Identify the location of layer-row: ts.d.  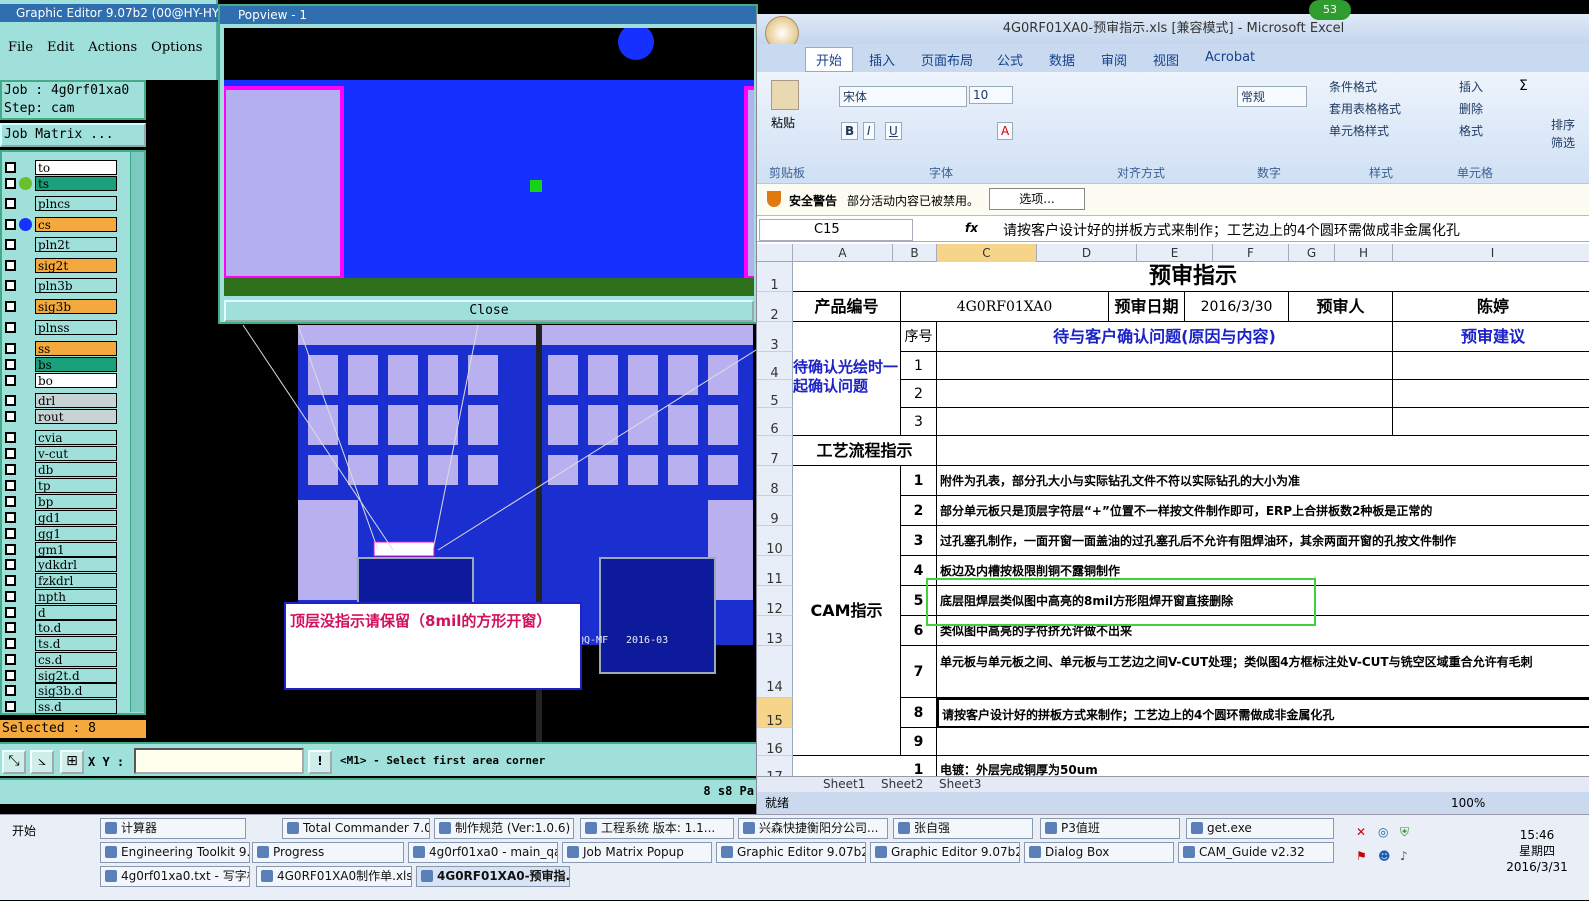
(67, 643).